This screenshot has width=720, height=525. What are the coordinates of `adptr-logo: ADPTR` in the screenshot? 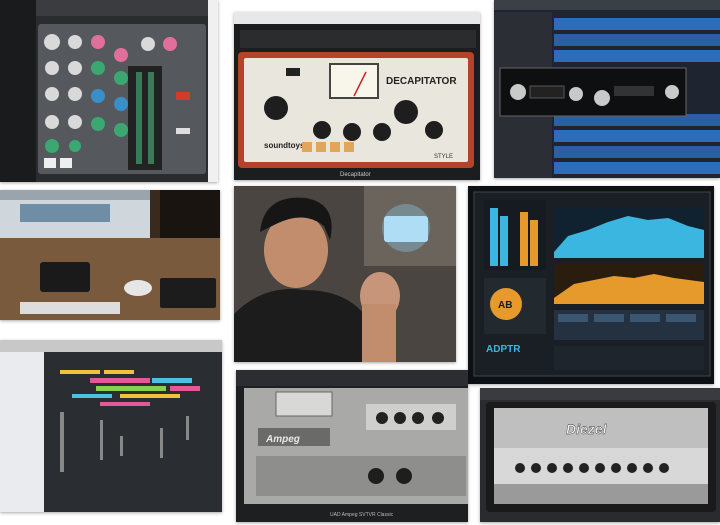 It's located at (503, 349).